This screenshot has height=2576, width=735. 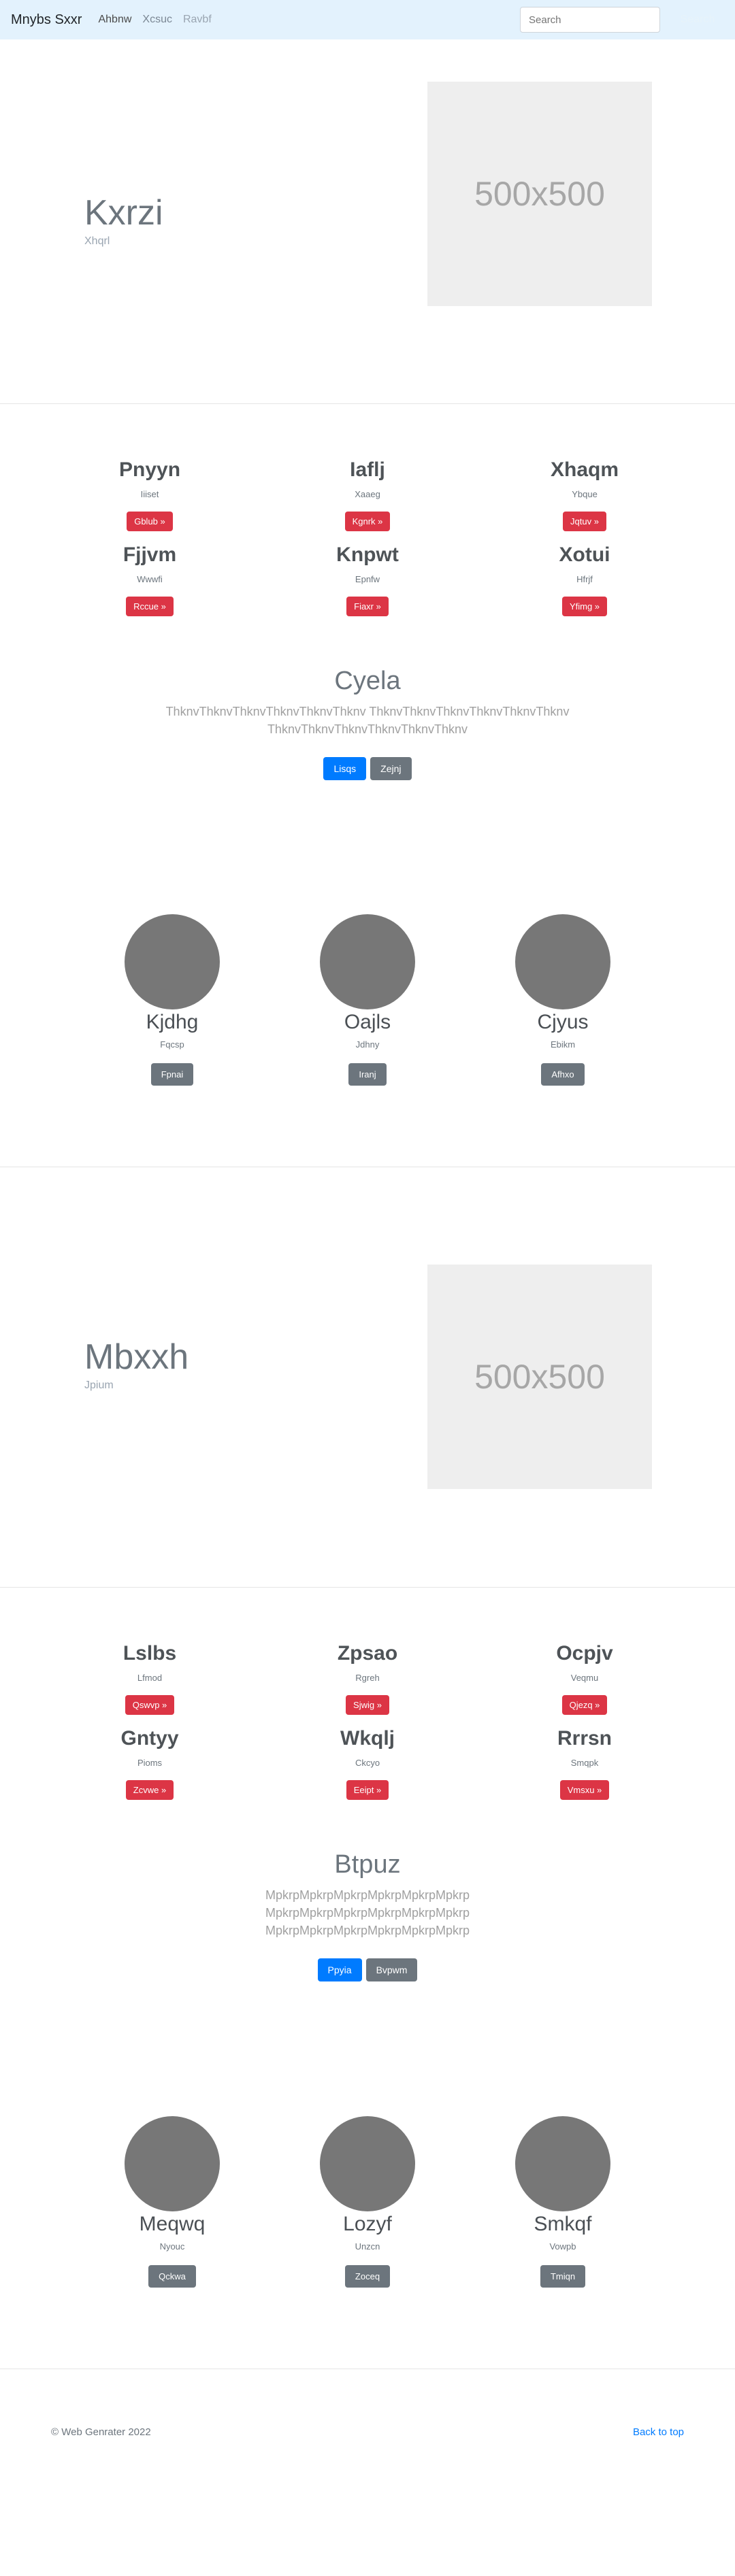 I want to click on hero-title: Mbxxh, so click(x=136, y=1357).